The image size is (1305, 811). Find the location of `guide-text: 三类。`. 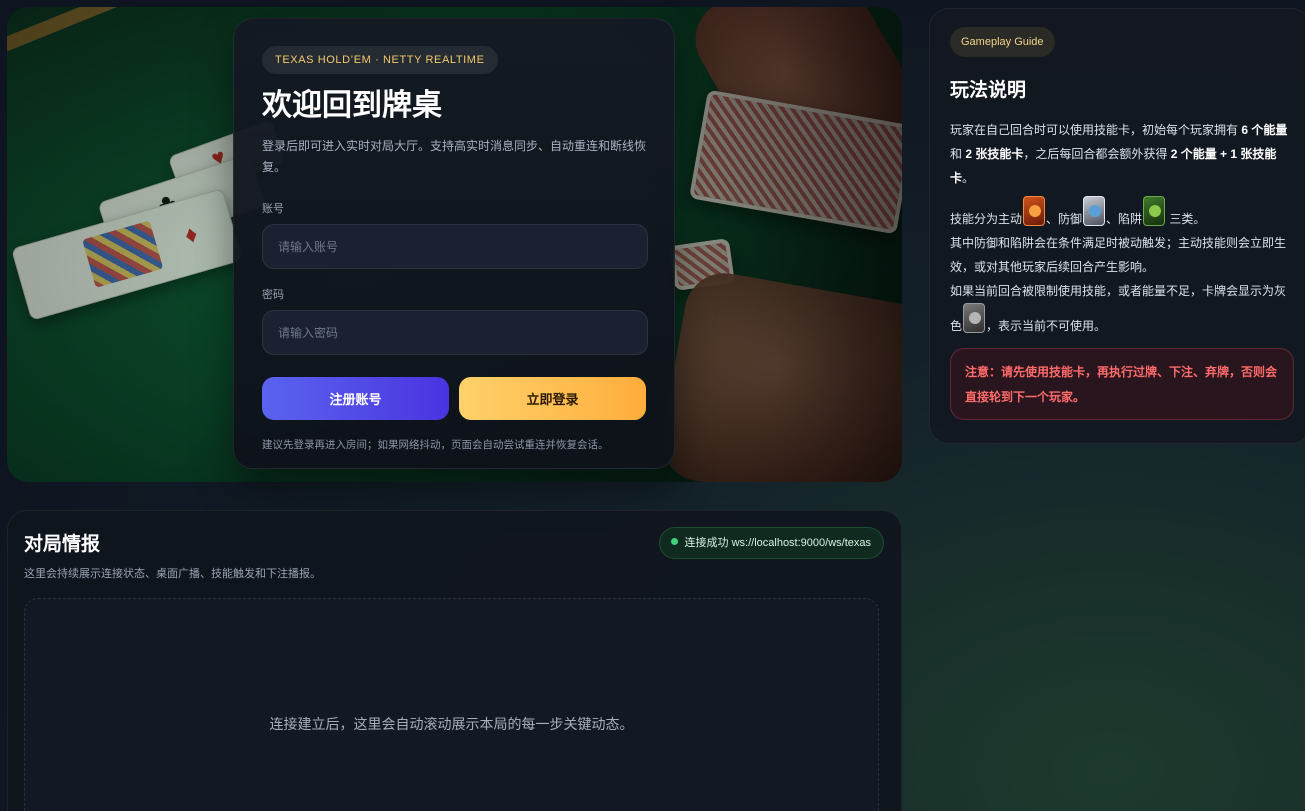

guide-text: 三类。 is located at coordinates (1186, 219).